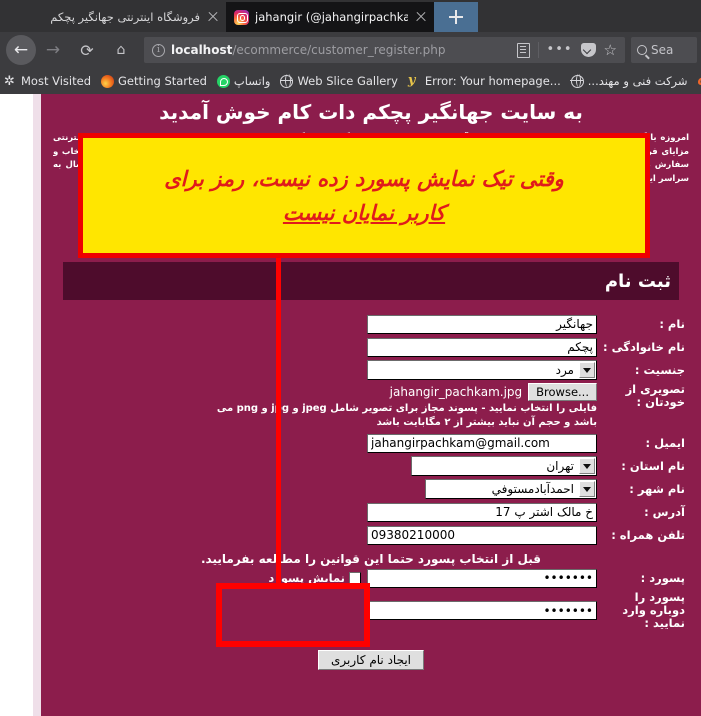  I want to click on form-row-password-confirm: پسورد را دوباره وارد نمایید :, so click(371, 610).